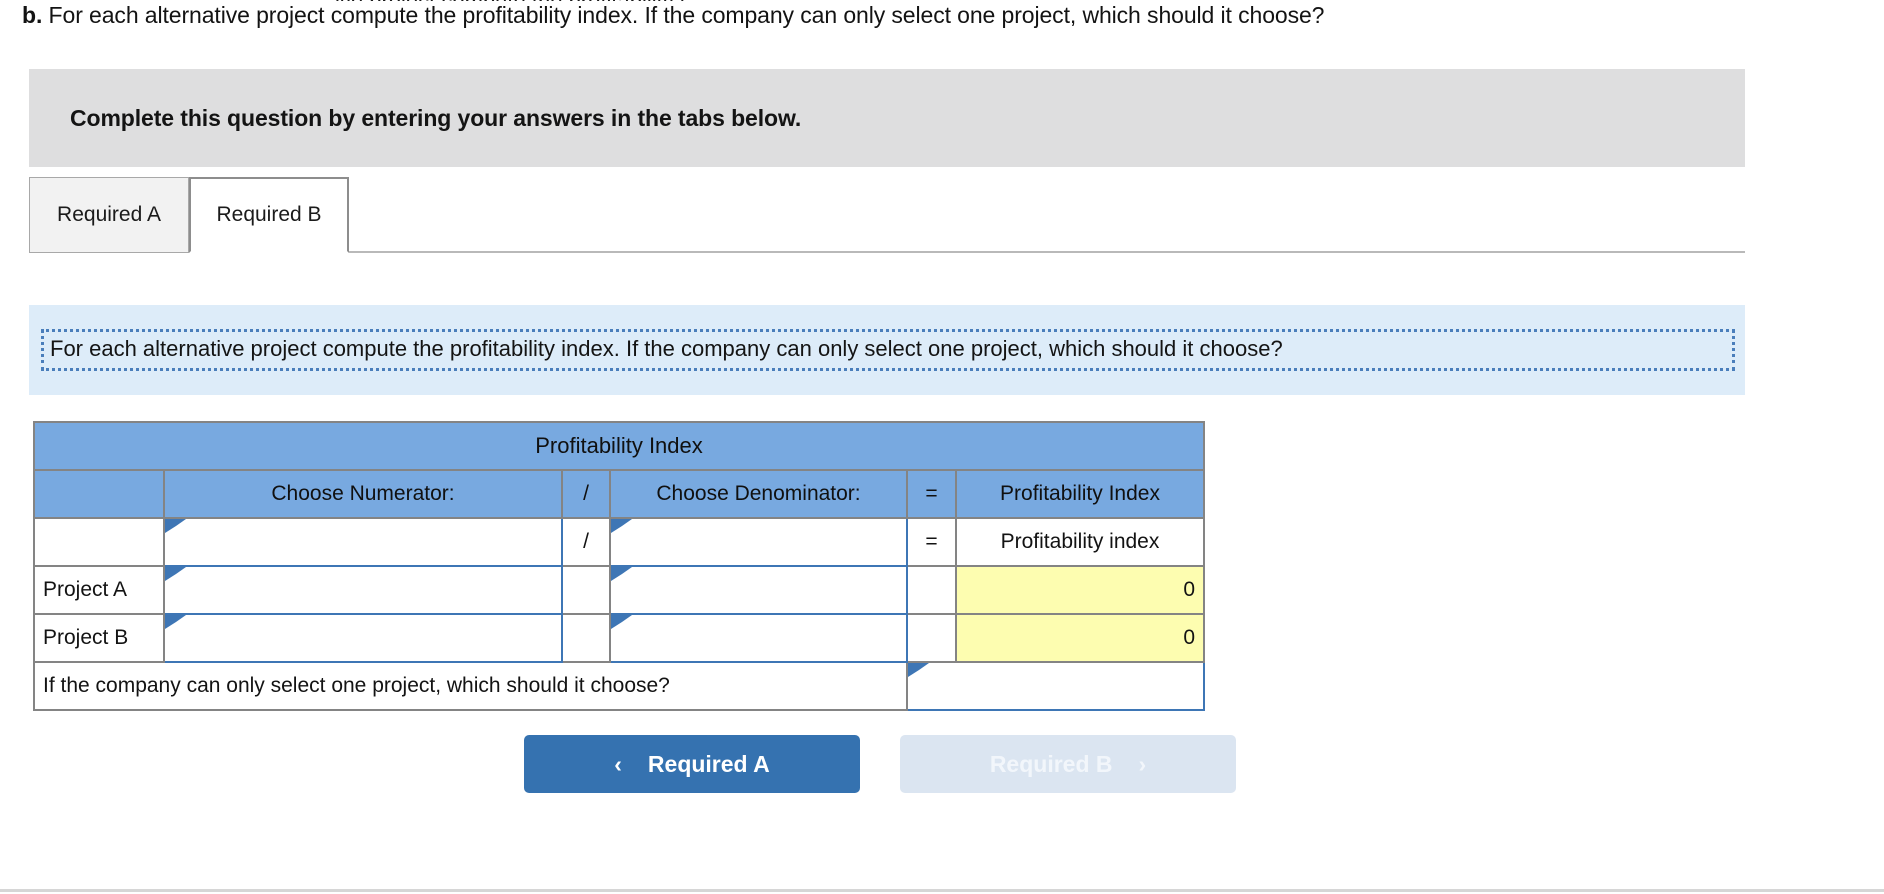  I want to click on prev-required-a-button: ‹ Required A, so click(692, 764).